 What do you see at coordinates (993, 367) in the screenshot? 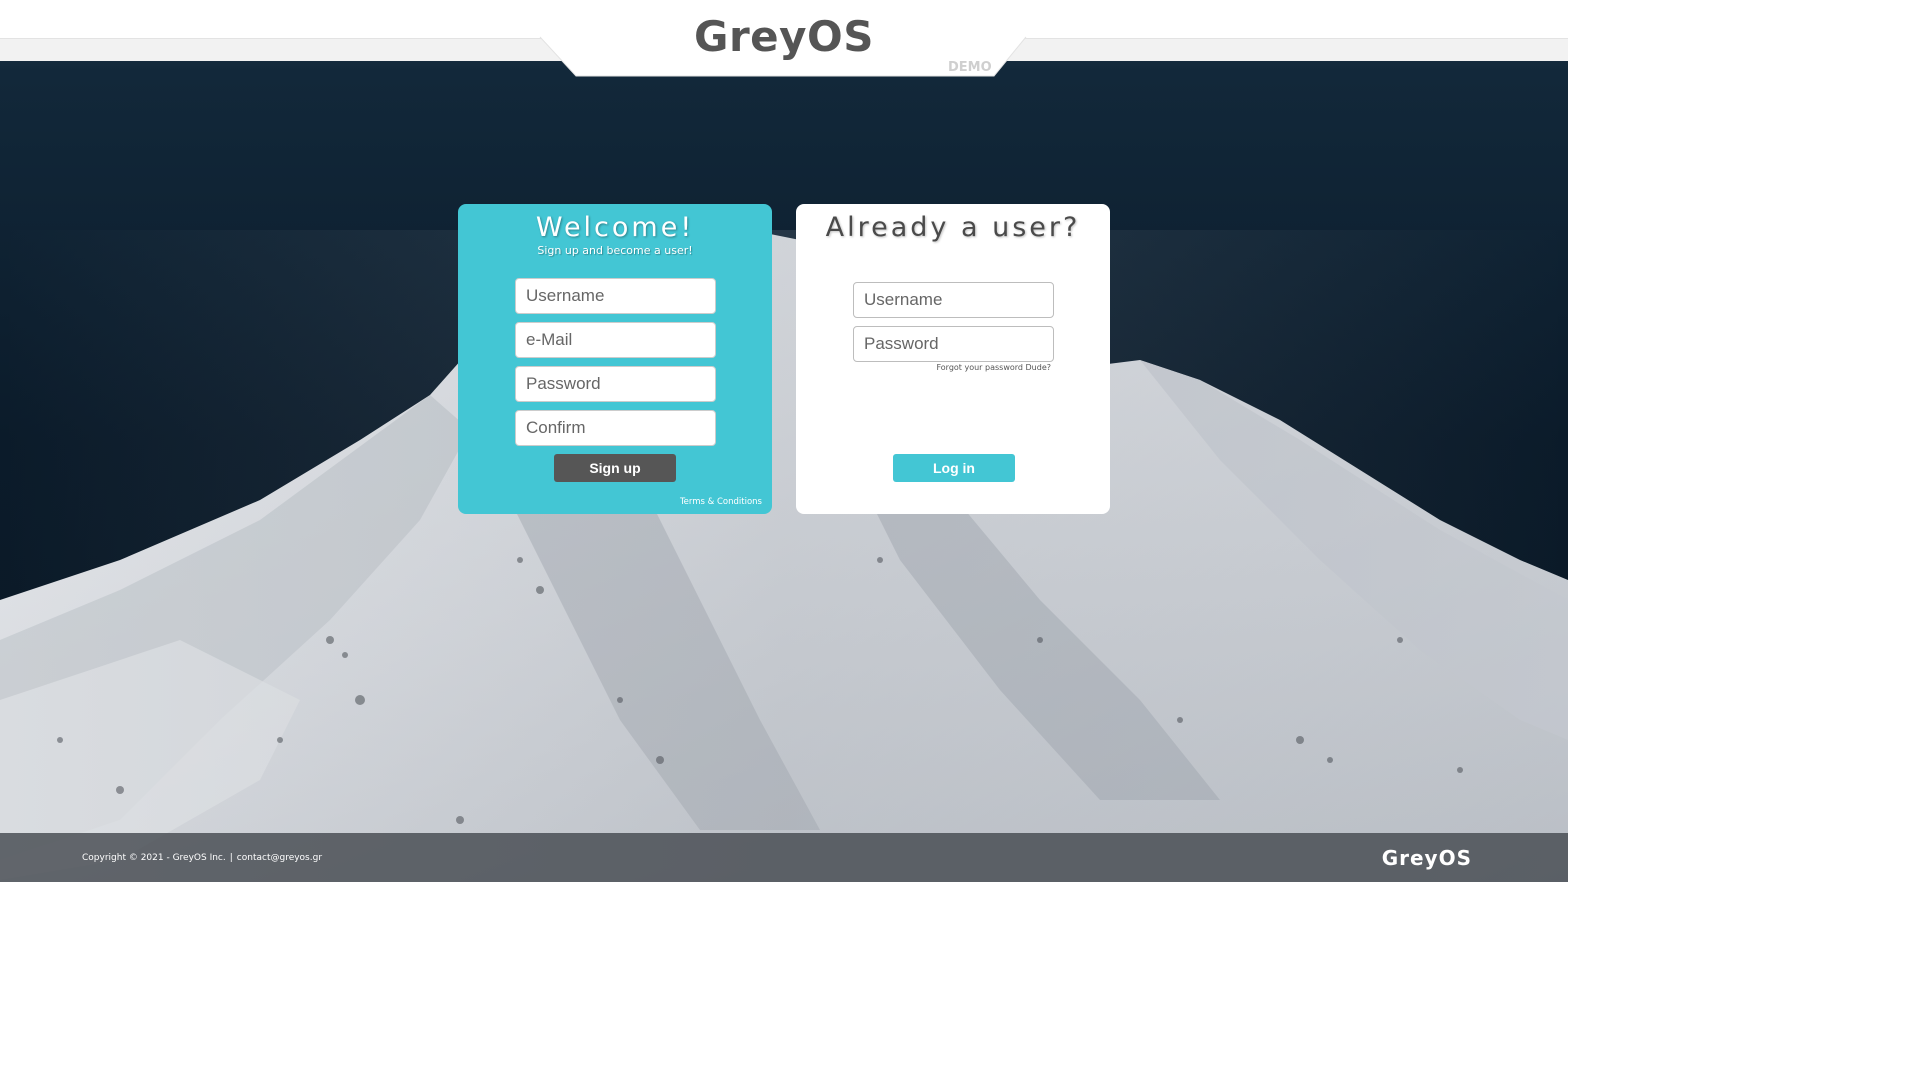
I see `forgot-password-link: Forgot your password Dude?` at bounding box center [993, 367].